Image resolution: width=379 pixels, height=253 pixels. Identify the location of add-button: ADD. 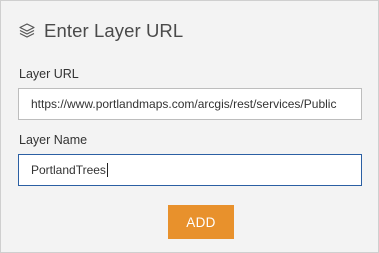
(201, 222).